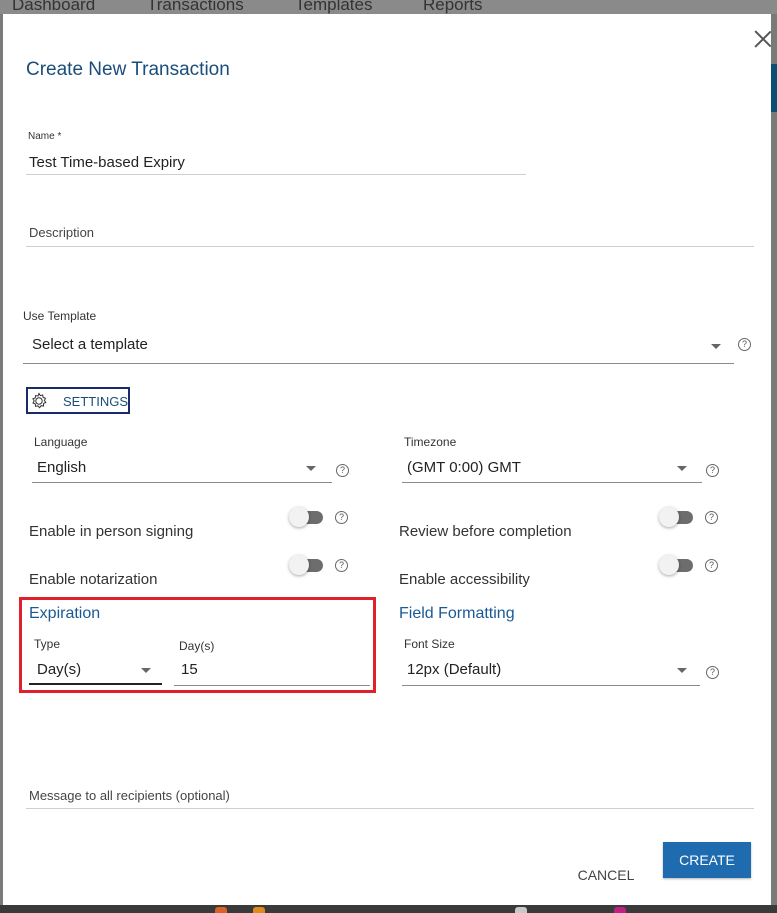  Describe the element at coordinates (61, 232) in the screenshot. I see `description-input: Description` at that location.